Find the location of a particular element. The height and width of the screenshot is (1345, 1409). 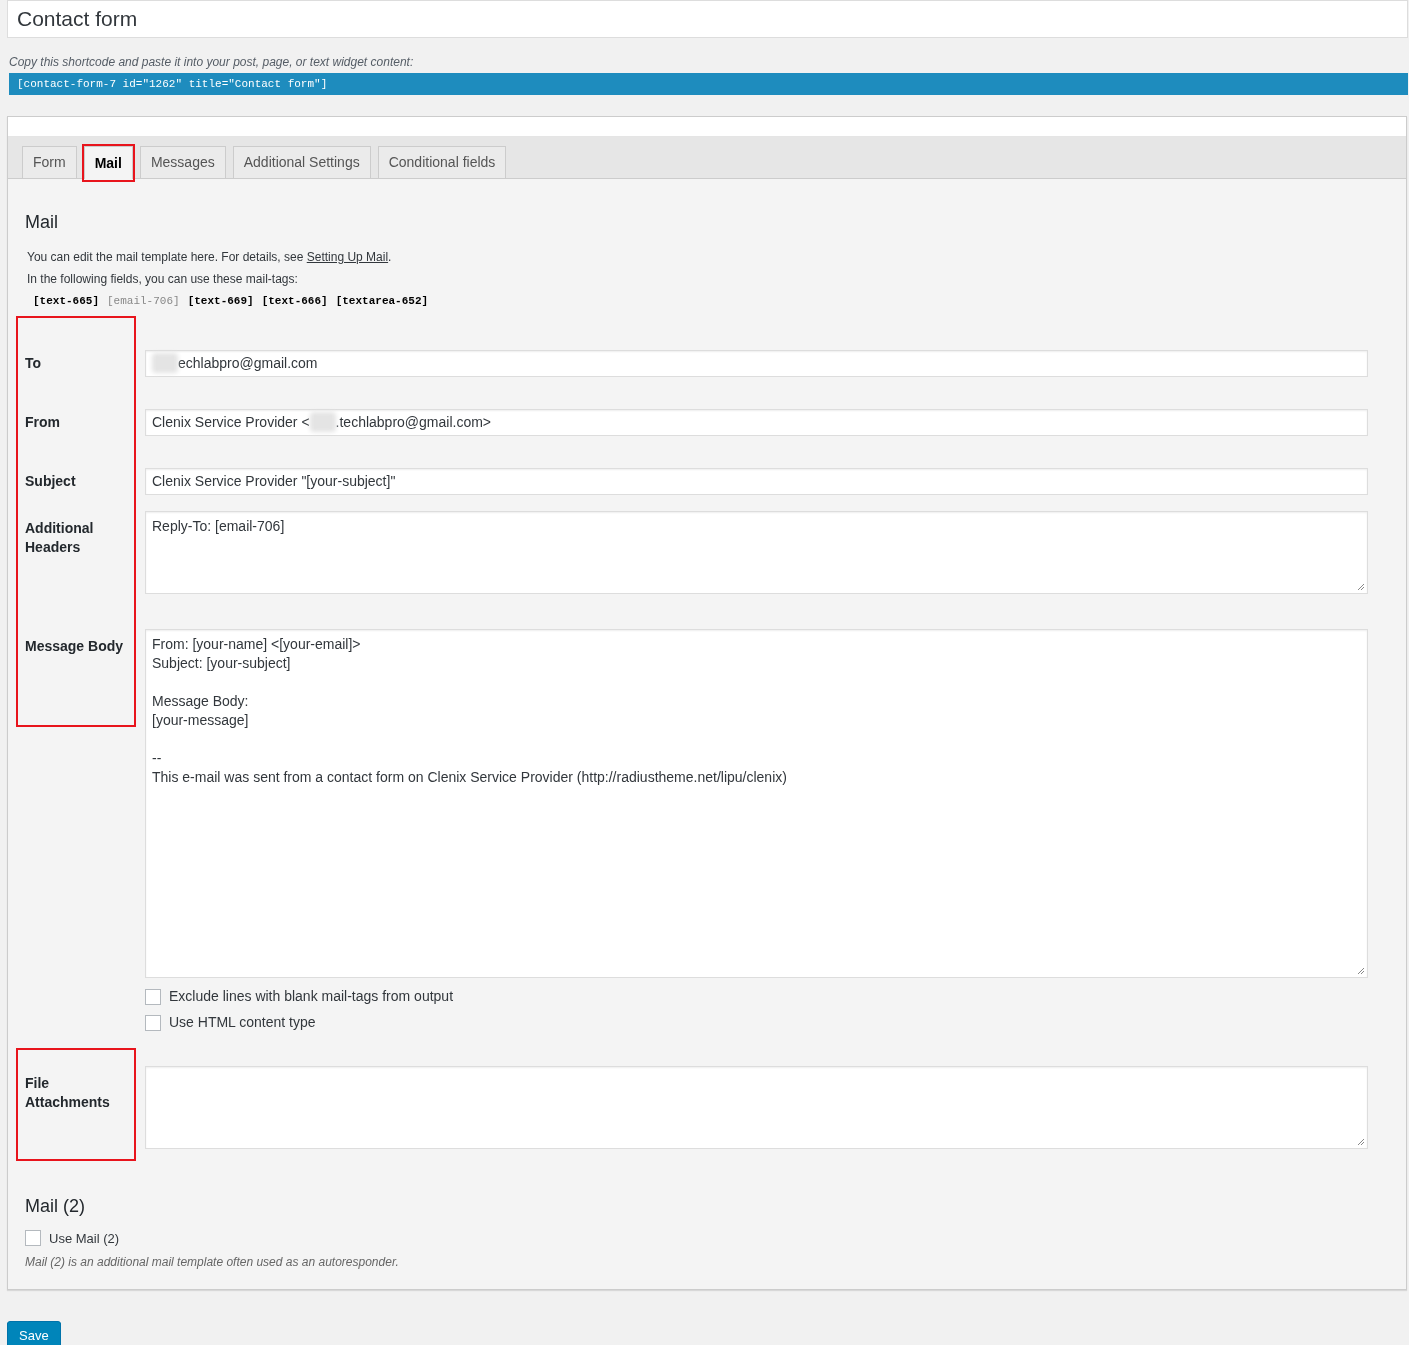

text-line: Reply-To: [email-706] is located at coordinates (218, 526).